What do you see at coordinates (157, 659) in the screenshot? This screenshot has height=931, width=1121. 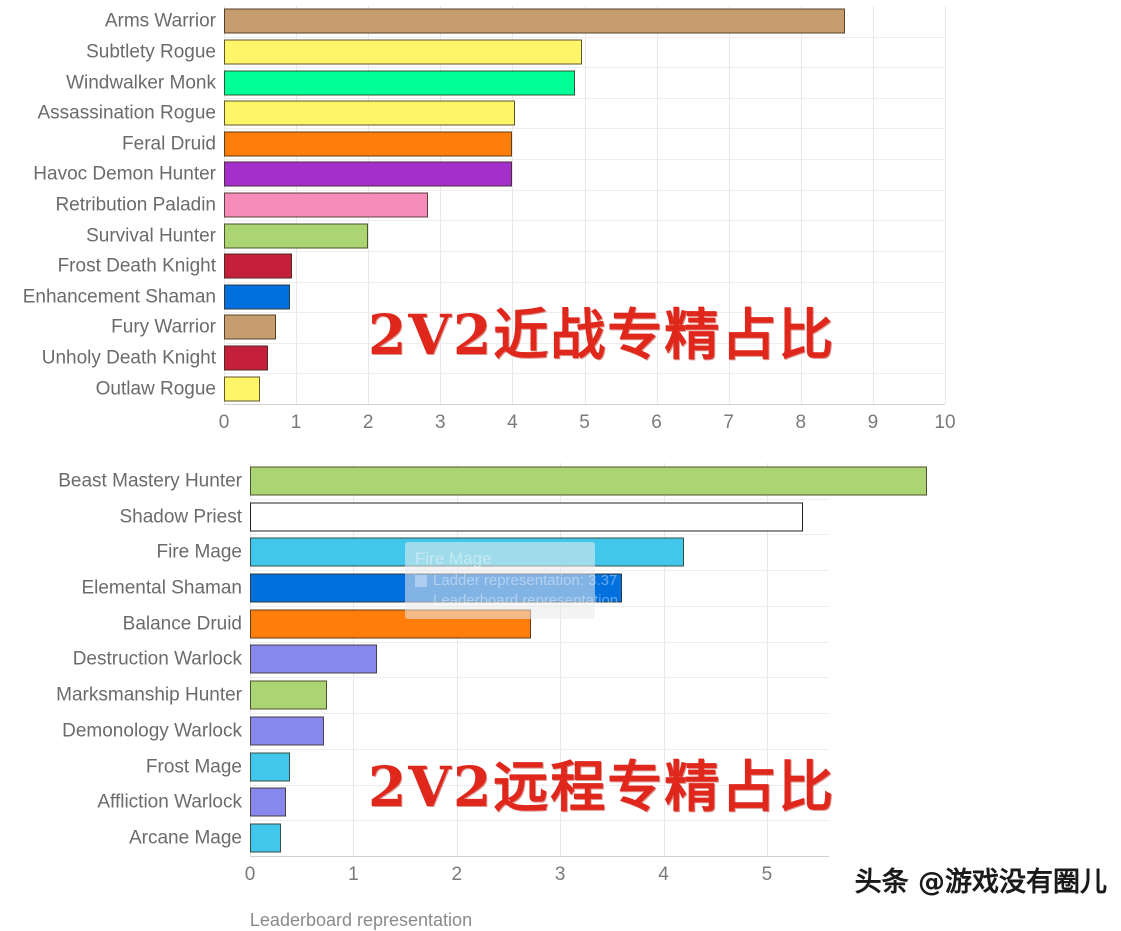 I see `bar-category-label: Destruction Warlock` at bounding box center [157, 659].